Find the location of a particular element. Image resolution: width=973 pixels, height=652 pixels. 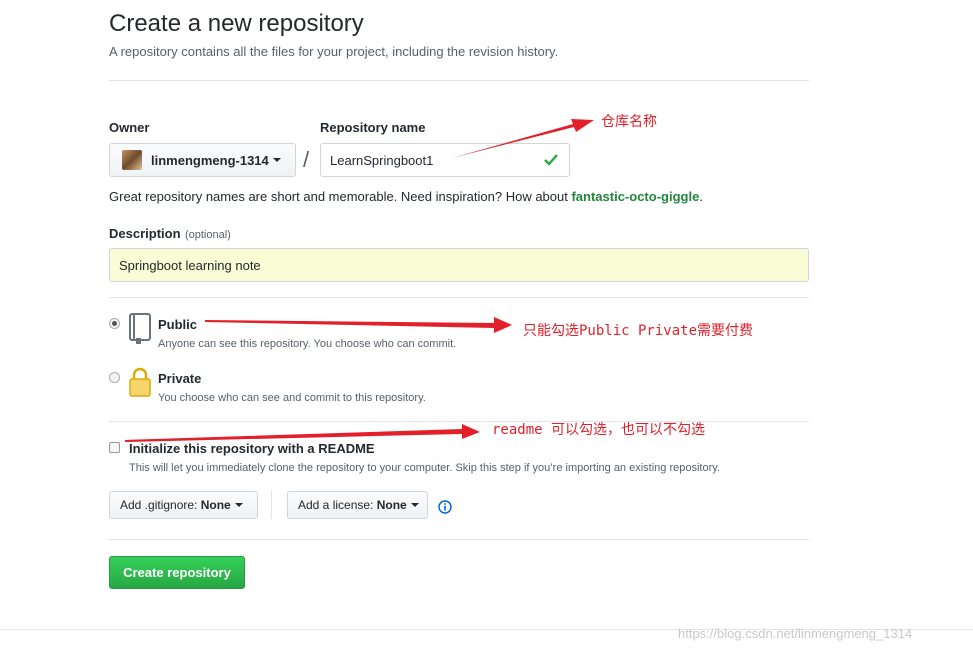

repo-book-icon is located at coordinates (140, 328).